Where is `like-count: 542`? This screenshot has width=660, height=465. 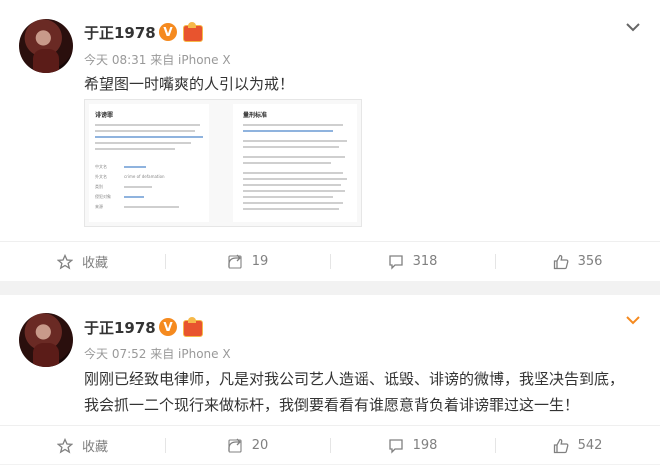 like-count: 542 is located at coordinates (590, 445).